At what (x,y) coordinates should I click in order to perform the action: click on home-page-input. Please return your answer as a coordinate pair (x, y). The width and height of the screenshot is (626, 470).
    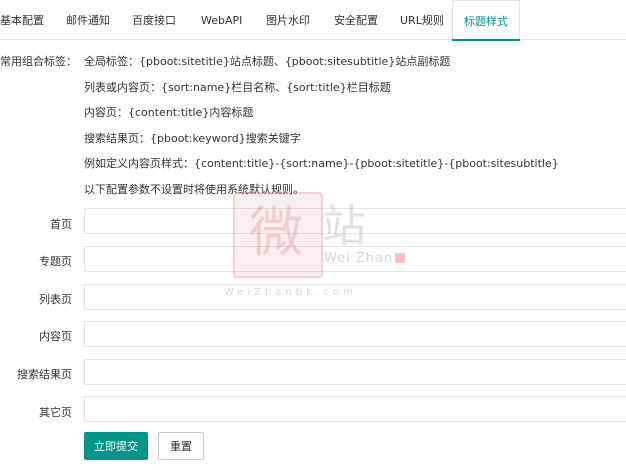
    Looking at the image, I should click on (355, 221).